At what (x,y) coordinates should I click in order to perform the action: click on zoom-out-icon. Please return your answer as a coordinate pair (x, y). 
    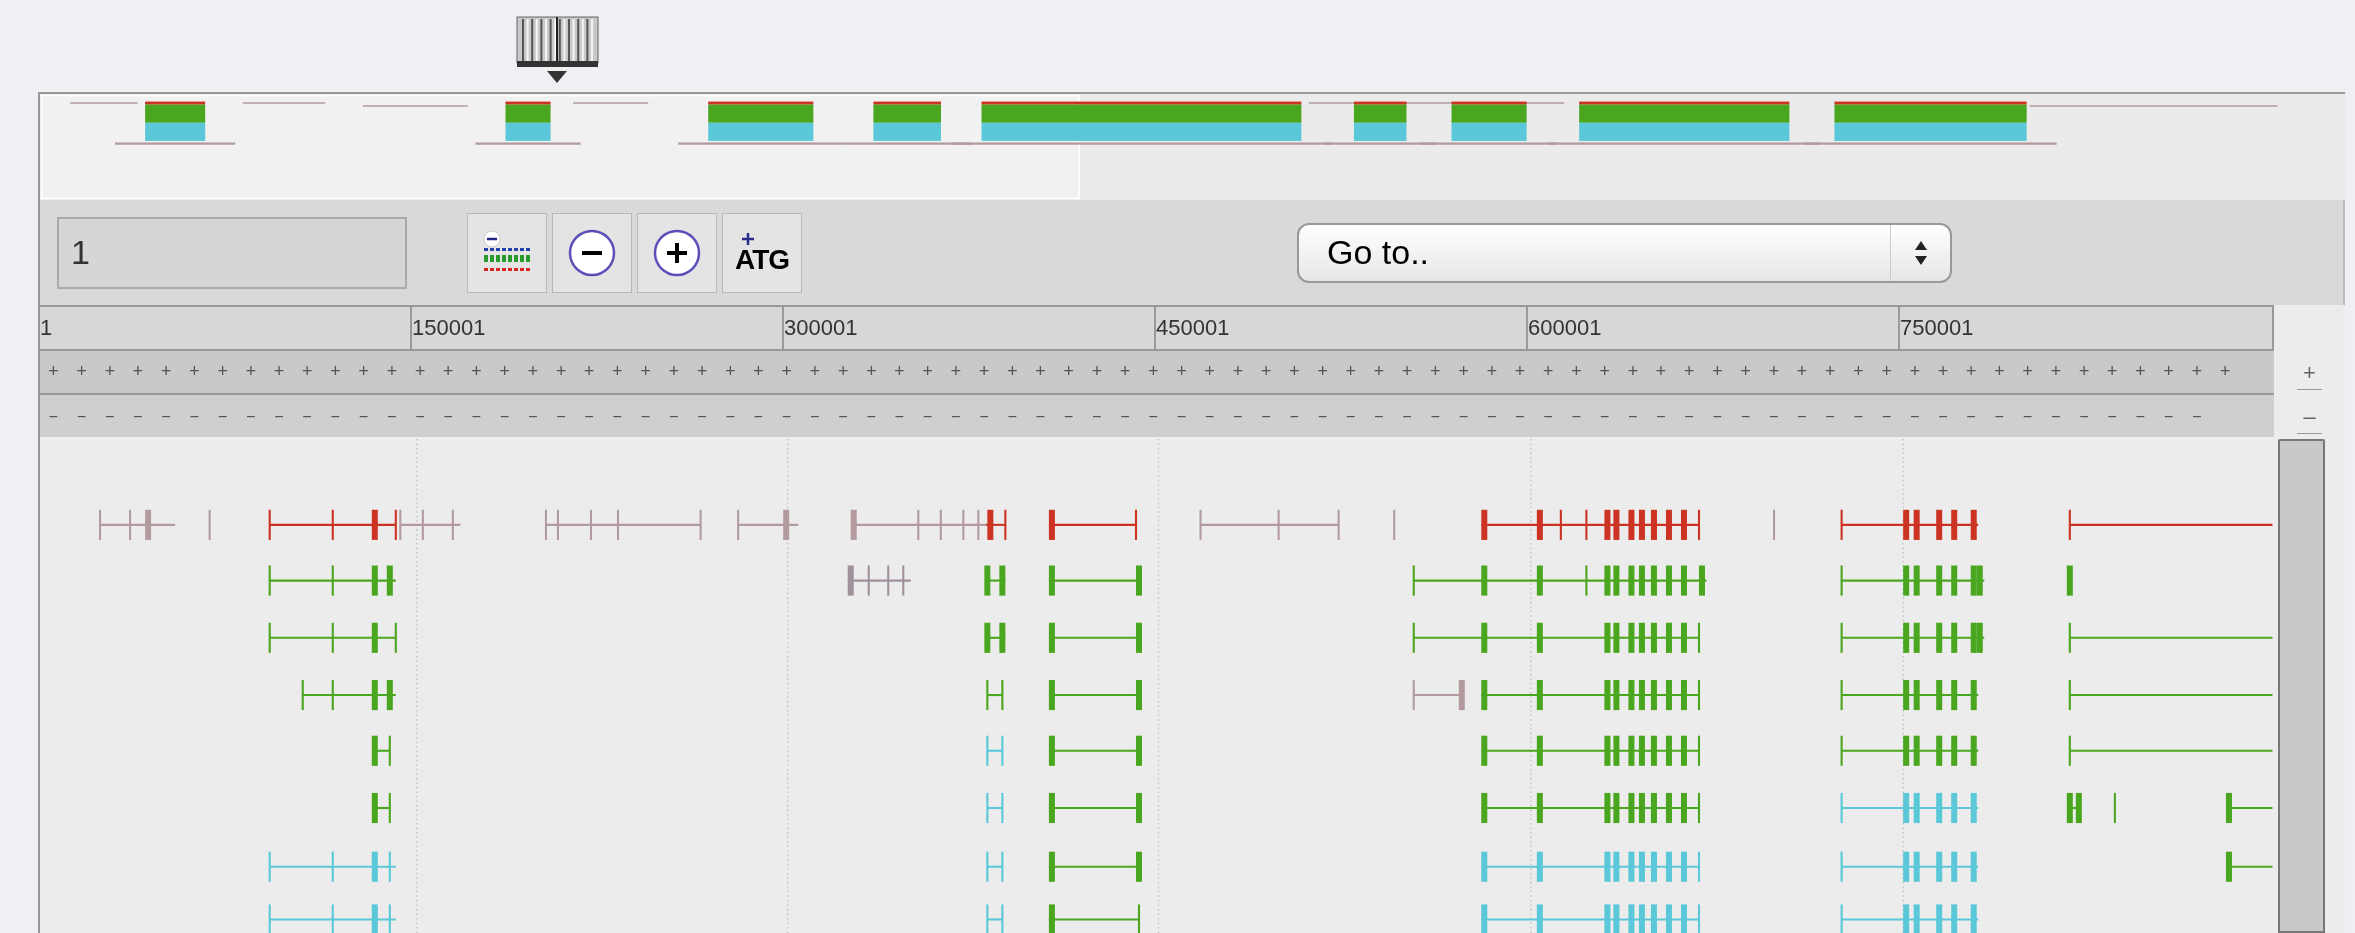
    Looking at the image, I should click on (592, 252).